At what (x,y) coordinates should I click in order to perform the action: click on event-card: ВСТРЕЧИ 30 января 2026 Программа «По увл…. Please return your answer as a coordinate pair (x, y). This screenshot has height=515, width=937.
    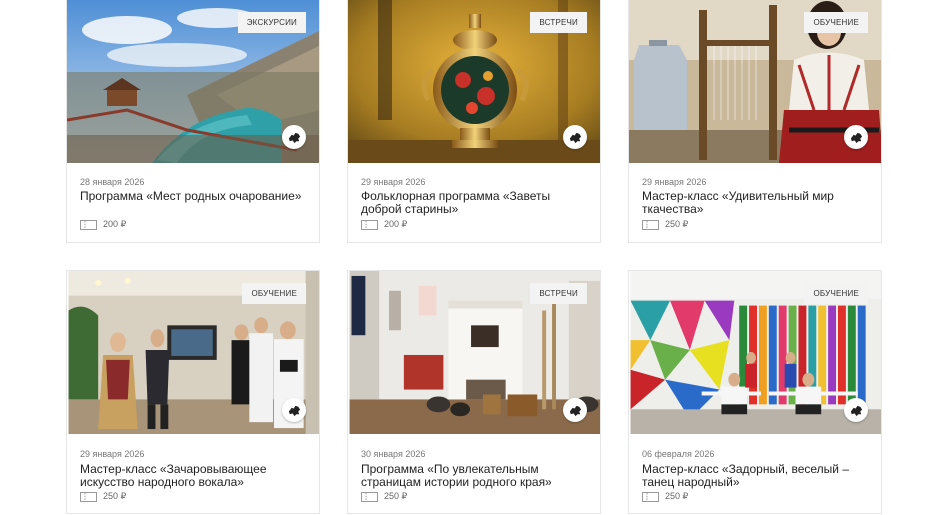
    Looking at the image, I should click on (474, 392).